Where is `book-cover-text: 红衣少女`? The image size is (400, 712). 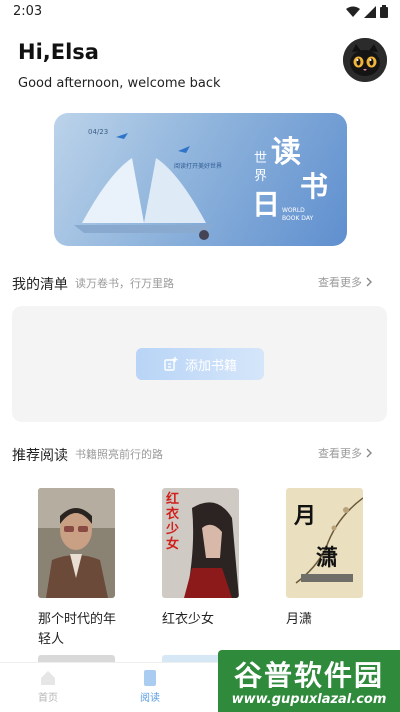
book-cover-text: 红衣少女 is located at coordinates (173, 522).